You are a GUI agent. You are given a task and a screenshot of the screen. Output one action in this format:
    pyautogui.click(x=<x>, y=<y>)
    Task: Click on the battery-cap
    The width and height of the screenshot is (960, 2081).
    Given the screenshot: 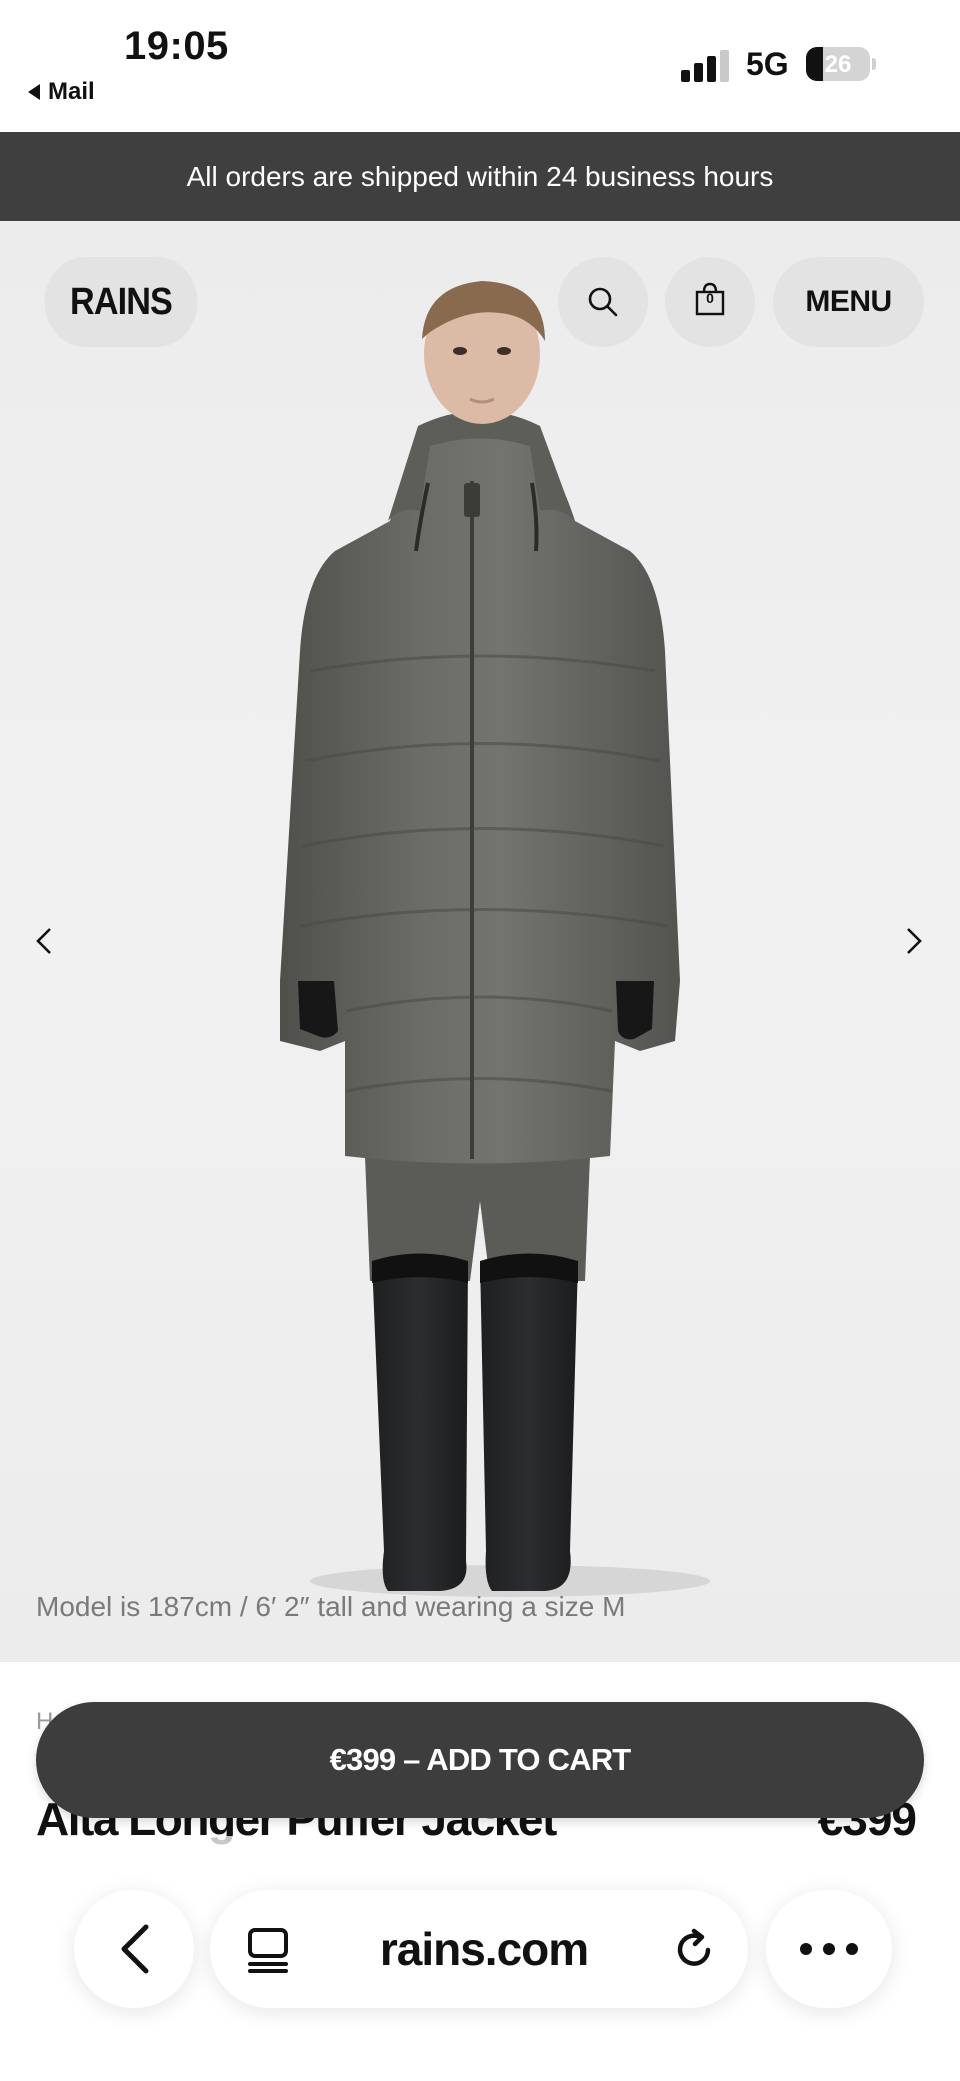 What is the action you would take?
    pyautogui.click(x=874, y=64)
    